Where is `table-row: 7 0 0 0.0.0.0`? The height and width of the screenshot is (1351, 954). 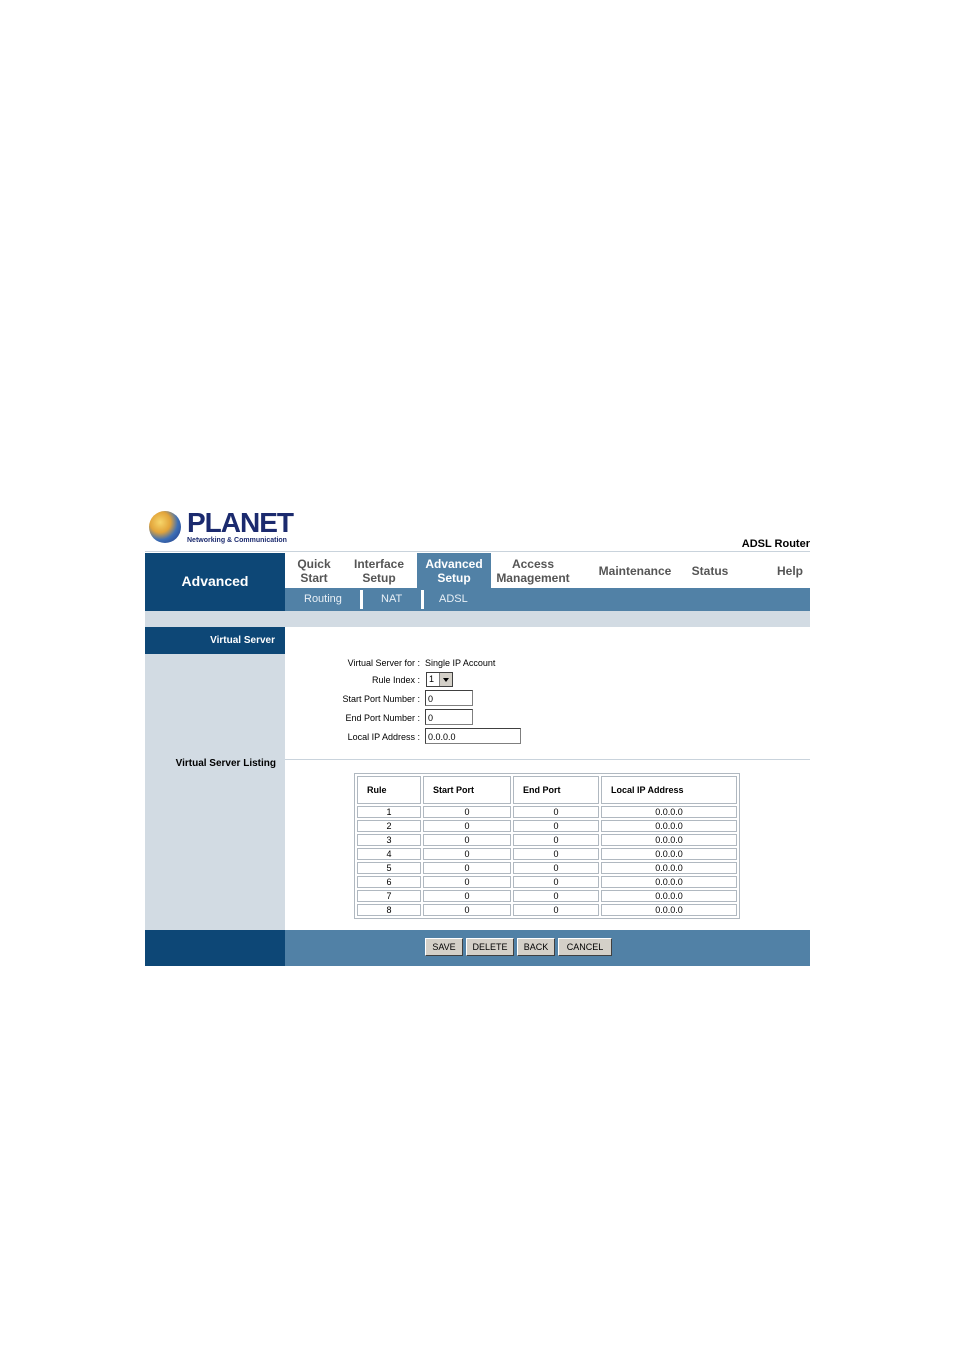 table-row: 7 0 0 0.0.0.0 is located at coordinates (547, 896).